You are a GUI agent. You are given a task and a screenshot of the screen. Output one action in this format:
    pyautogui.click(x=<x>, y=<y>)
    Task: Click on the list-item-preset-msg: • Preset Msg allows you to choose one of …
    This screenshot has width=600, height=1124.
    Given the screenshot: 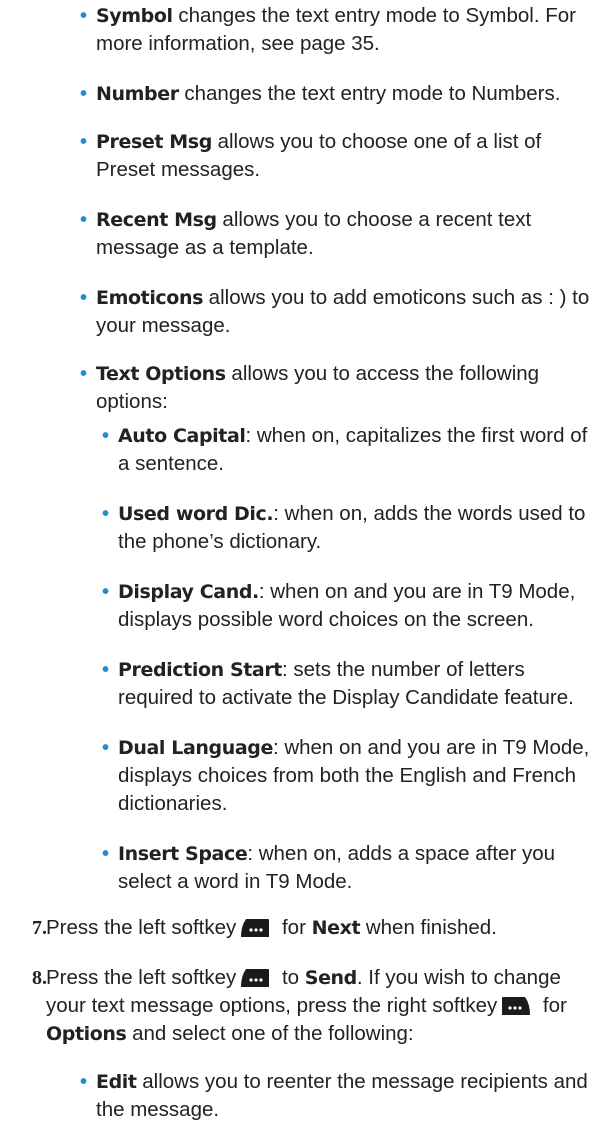 What is the action you would take?
    pyautogui.click(x=336, y=156)
    